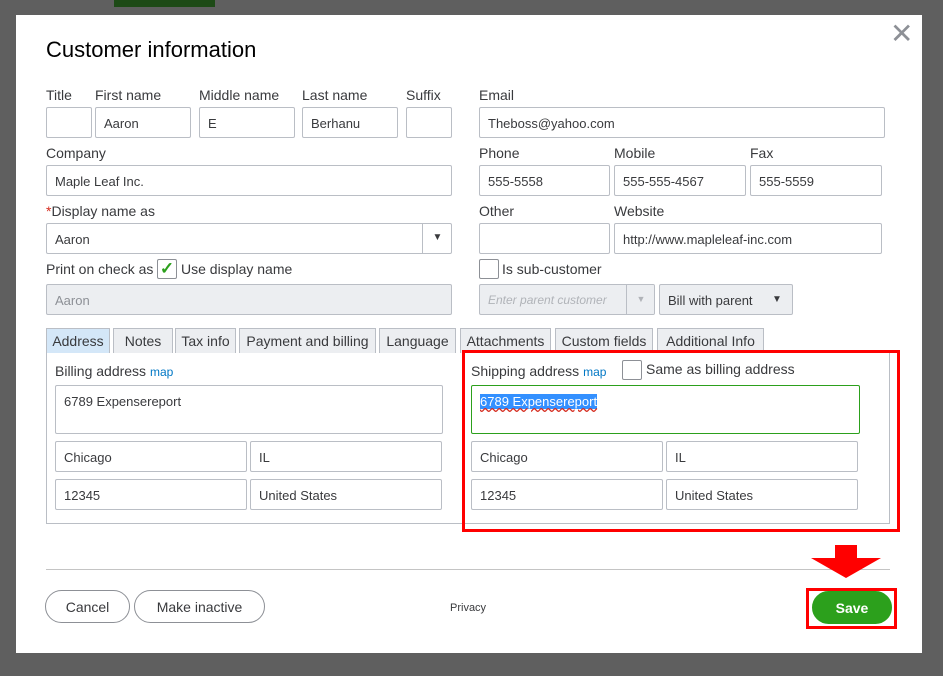 This screenshot has height=676, width=943. Describe the element at coordinates (59, 95) in the screenshot. I see `title-label: Title` at that location.